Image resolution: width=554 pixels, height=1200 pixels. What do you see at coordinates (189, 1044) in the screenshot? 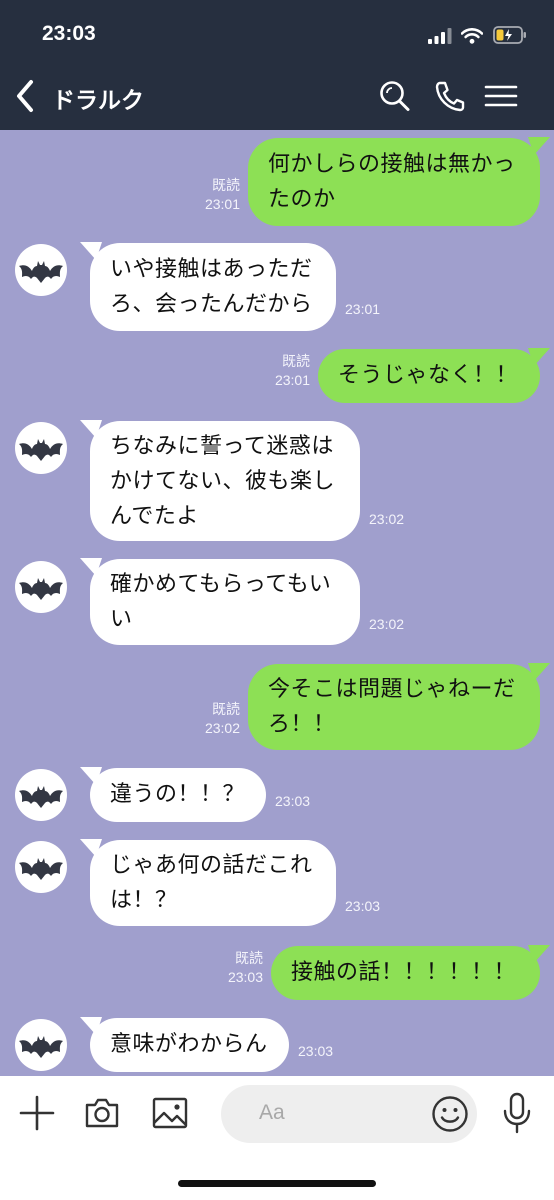
I see `message-line: 意味がわからん` at bounding box center [189, 1044].